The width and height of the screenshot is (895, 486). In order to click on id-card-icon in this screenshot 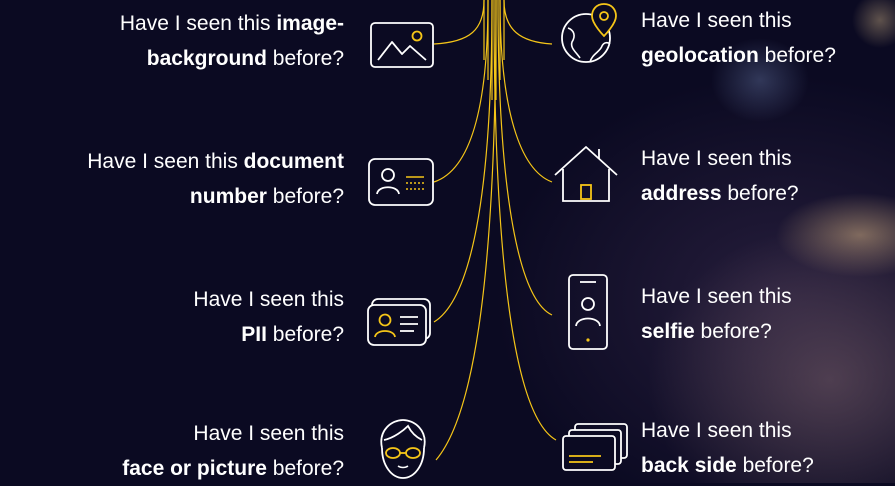, I will do `click(401, 182)`.